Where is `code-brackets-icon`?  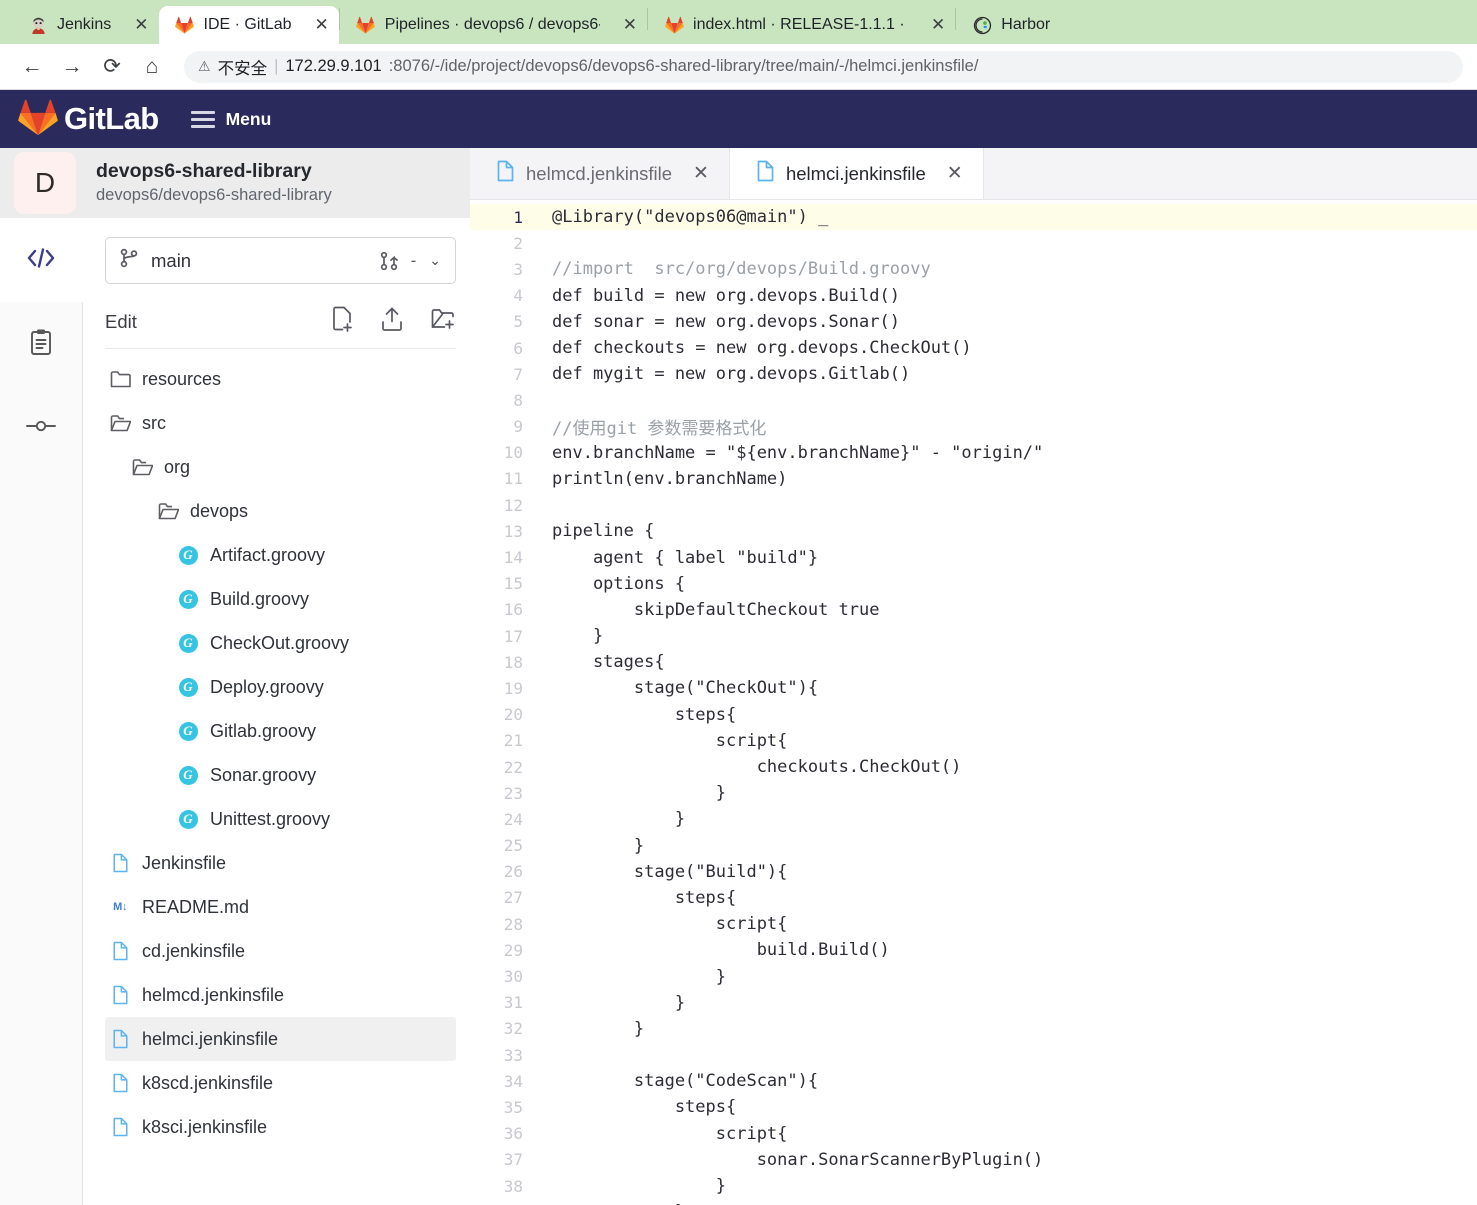 code-brackets-icon is located at coordinates (41, 260).